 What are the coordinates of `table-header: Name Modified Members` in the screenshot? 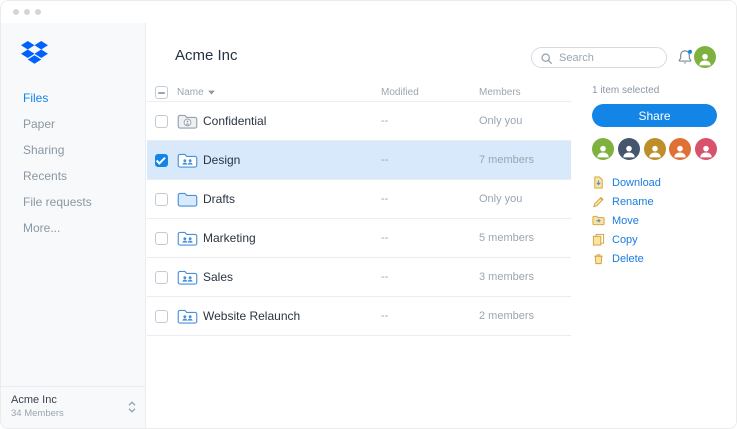 It's located at (359, 94).